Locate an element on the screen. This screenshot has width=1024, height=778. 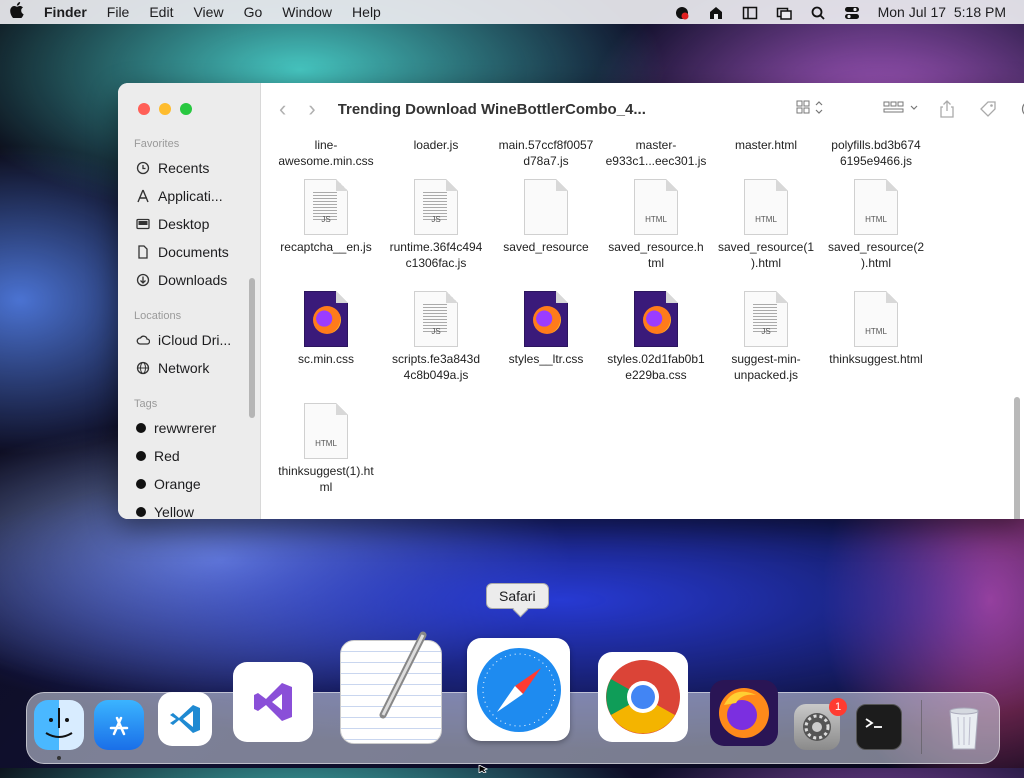
file-item: HTML saved_resource(1 ).html is located at coordinates (766, 225).